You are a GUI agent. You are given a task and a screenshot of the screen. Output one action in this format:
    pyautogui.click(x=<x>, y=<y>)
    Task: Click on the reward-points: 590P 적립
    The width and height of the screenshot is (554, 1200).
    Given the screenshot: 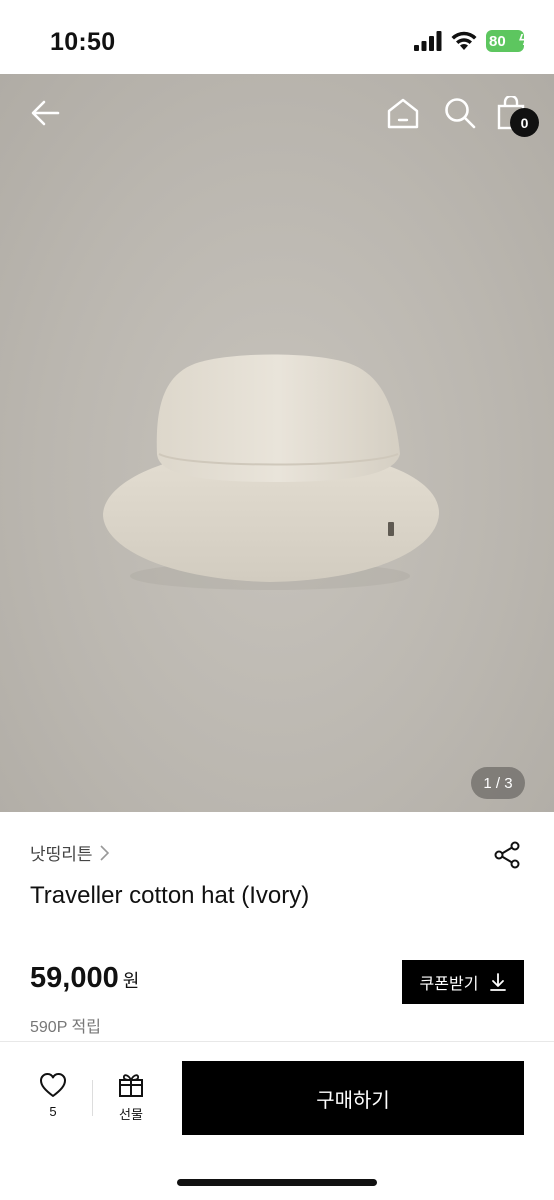 What is the action you would take?
    pyautogui.click(x=65, y=1027)
    